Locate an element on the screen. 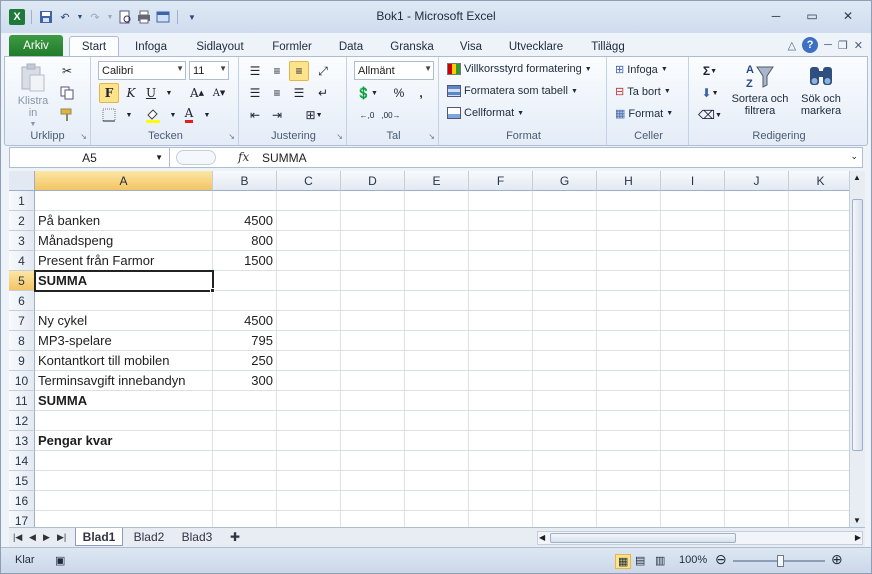 The width and height of the screenshot is (872, 574). cell-d16 is located at coordinates (373, 501).